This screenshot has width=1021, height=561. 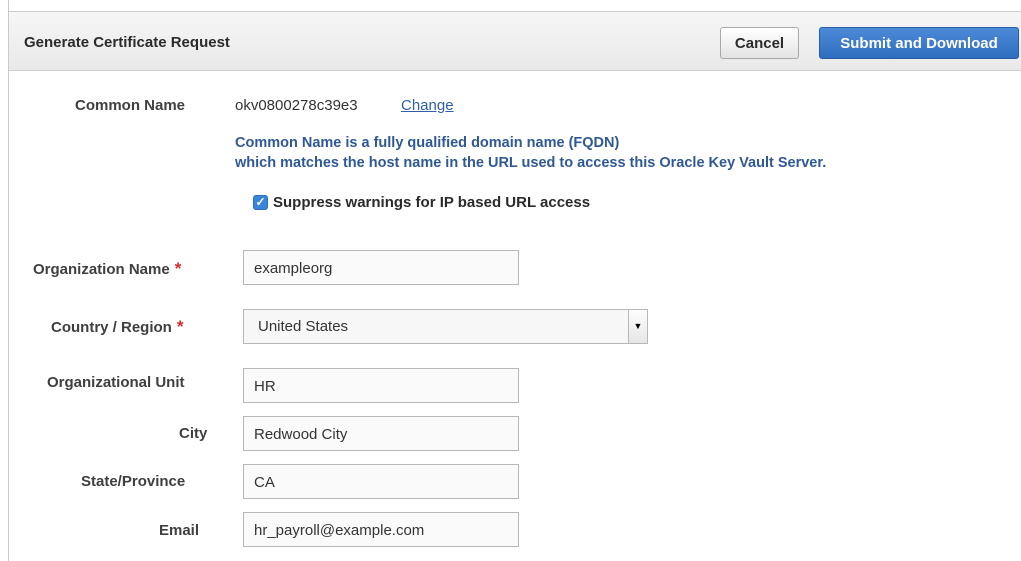 I want to click on common-name-label: Common Name, so click(x=130, y=105).